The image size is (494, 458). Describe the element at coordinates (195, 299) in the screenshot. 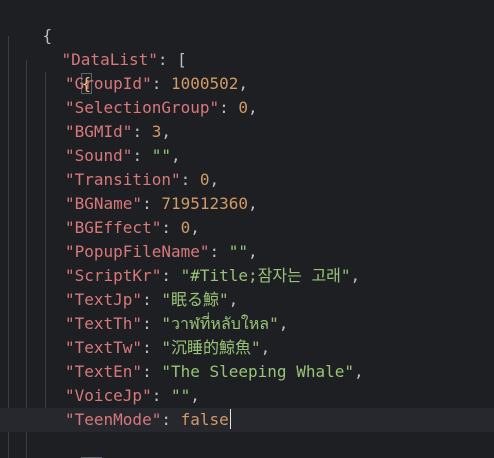

I see `field-value: "眠る鯨"` at that location.